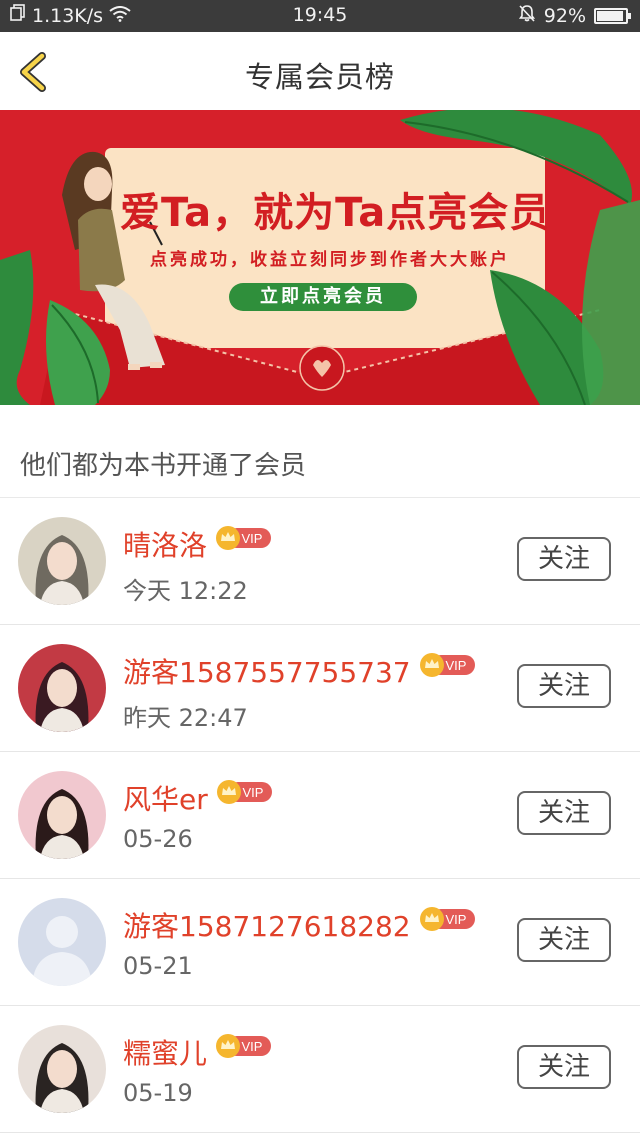  I want to click on member-name: 晴洛洛 VIP, so click(198, 544).